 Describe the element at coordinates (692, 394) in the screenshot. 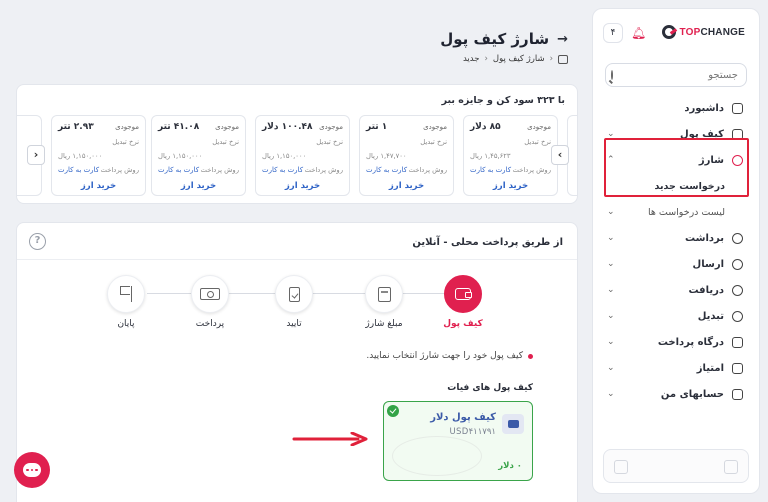

I see `sidebar-item-label: حسابهای من` at that location.